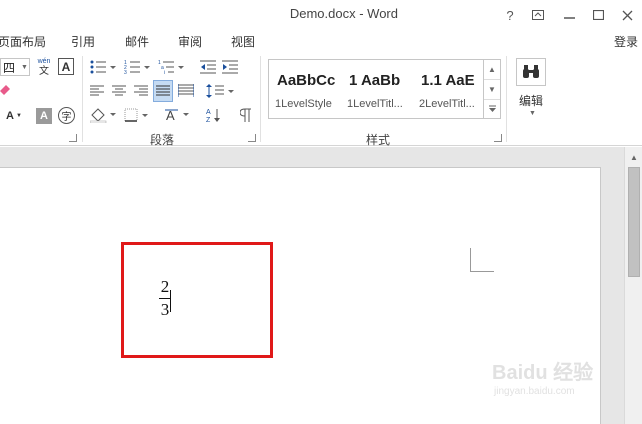 This screenshot has height=424, width=642. I want to click on numbering-button: 1 2 3, so click(137, 67).